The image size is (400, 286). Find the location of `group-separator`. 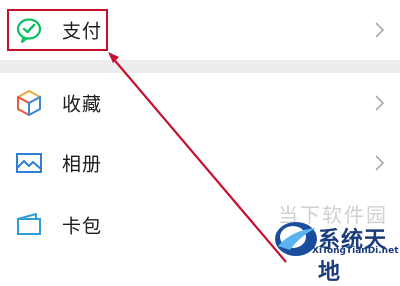

group-separator is located at coordinates (200, 66).